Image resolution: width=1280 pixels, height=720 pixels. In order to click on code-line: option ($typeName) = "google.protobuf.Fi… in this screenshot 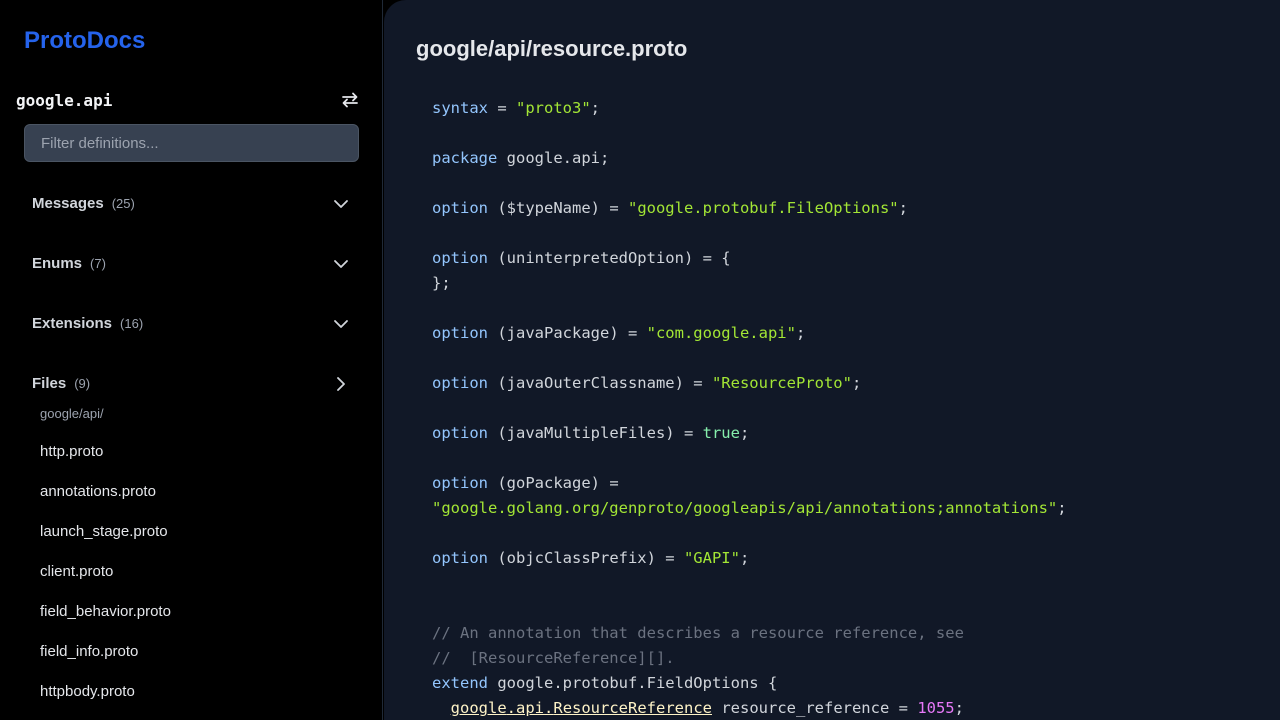, I will do `click(670, 208)`.